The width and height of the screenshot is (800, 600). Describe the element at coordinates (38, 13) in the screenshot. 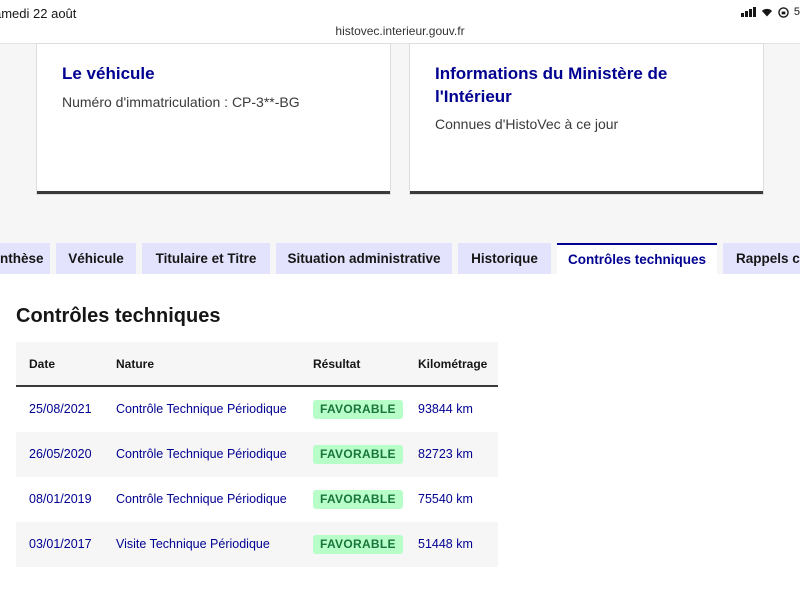

I see `status-date: amedi 22 août` at that location.